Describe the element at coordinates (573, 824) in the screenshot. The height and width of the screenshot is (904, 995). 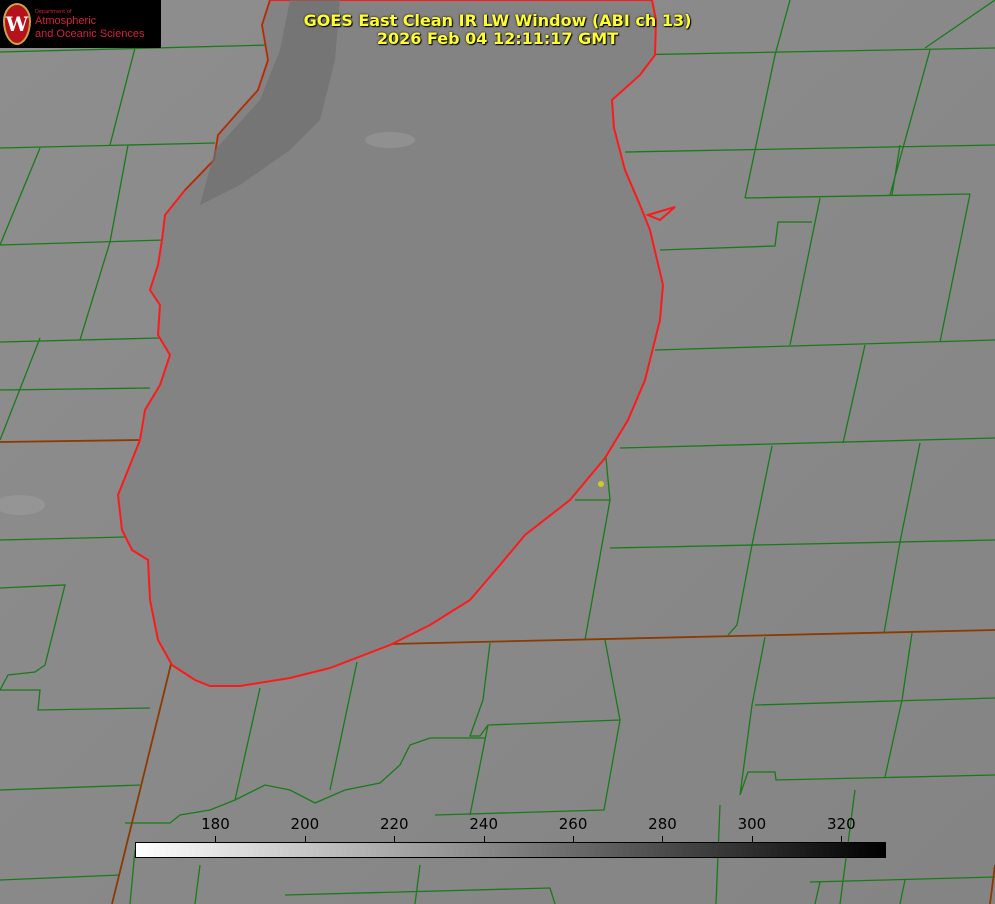
I see `colorbar-tick-label: 260` at that location.